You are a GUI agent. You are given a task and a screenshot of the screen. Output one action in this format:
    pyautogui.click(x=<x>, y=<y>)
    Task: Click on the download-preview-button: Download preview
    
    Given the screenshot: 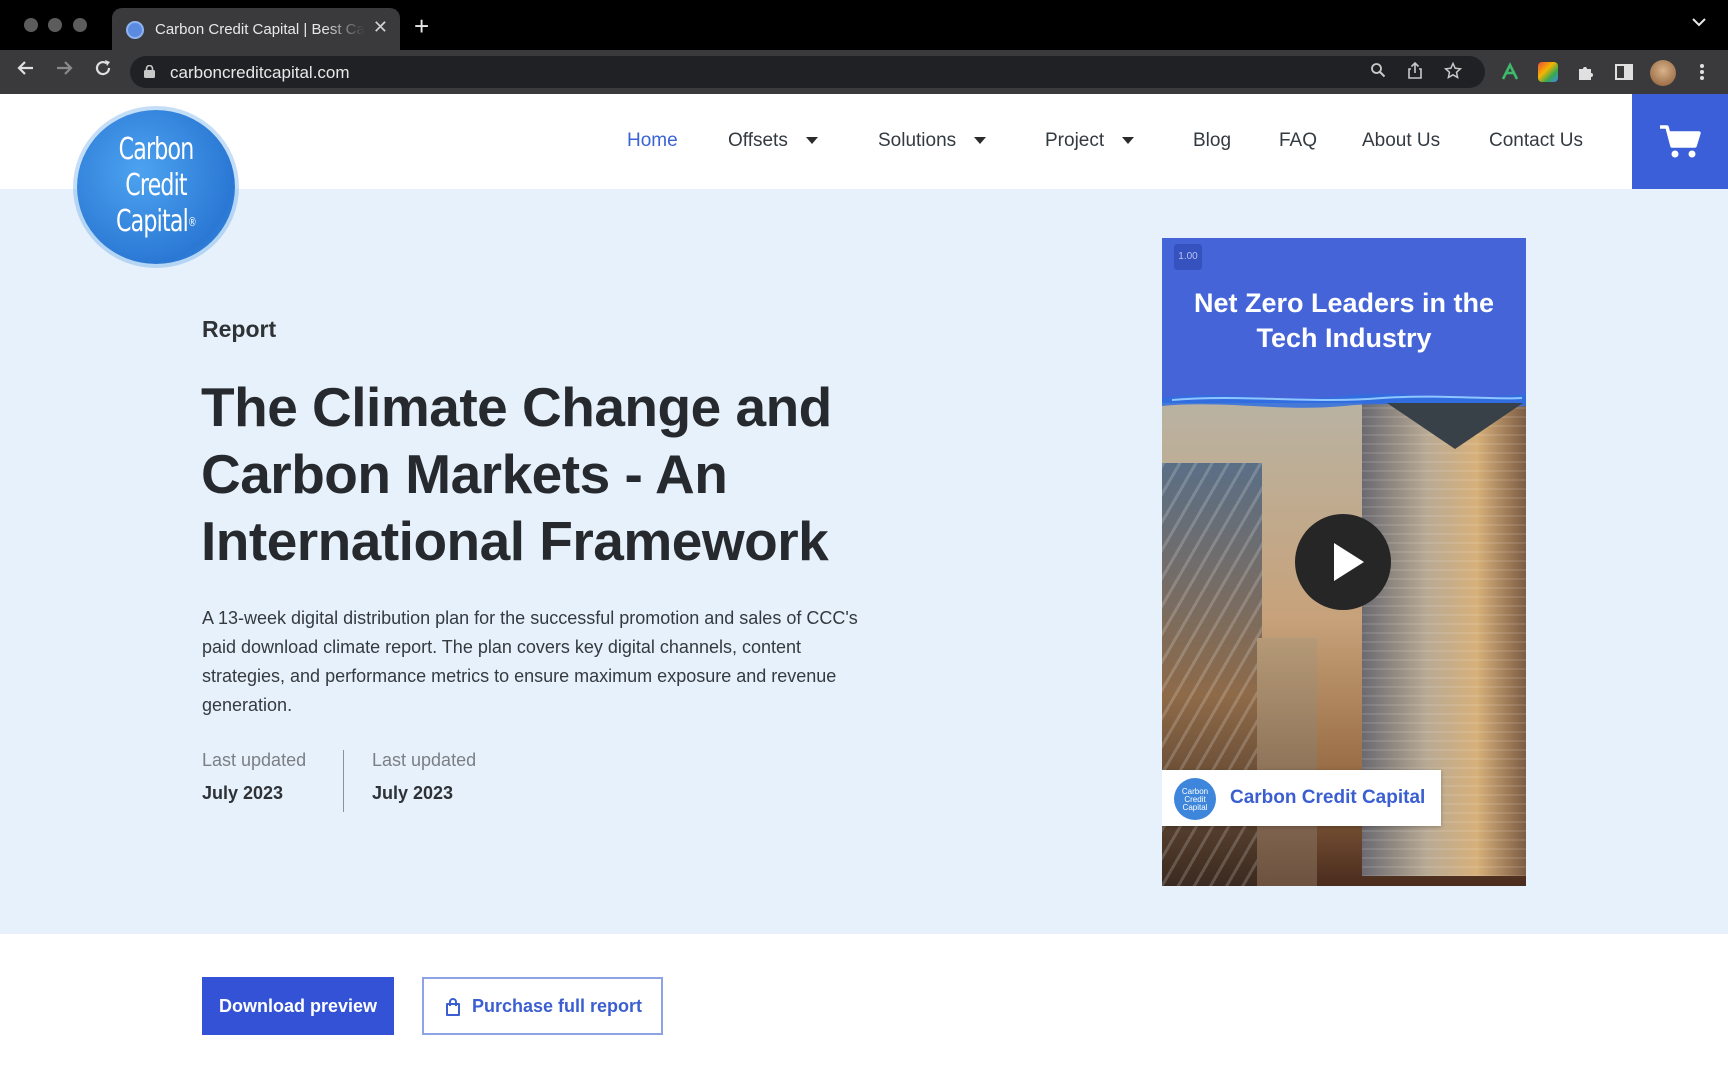 What is the action you would take?
    pyautogui.click(x=298, y=1006)
    